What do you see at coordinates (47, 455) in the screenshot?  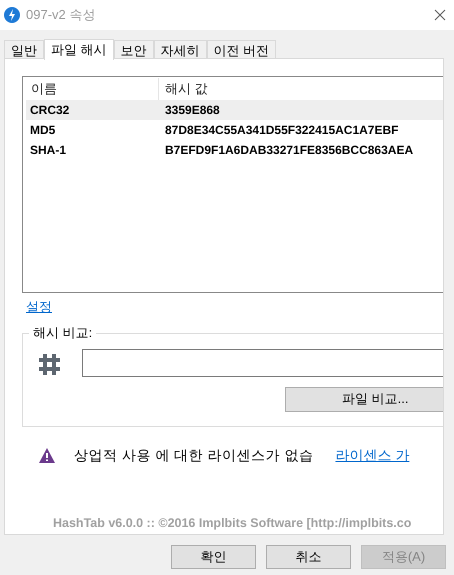 I see `warning-icon` at bounding box center [47, 455].